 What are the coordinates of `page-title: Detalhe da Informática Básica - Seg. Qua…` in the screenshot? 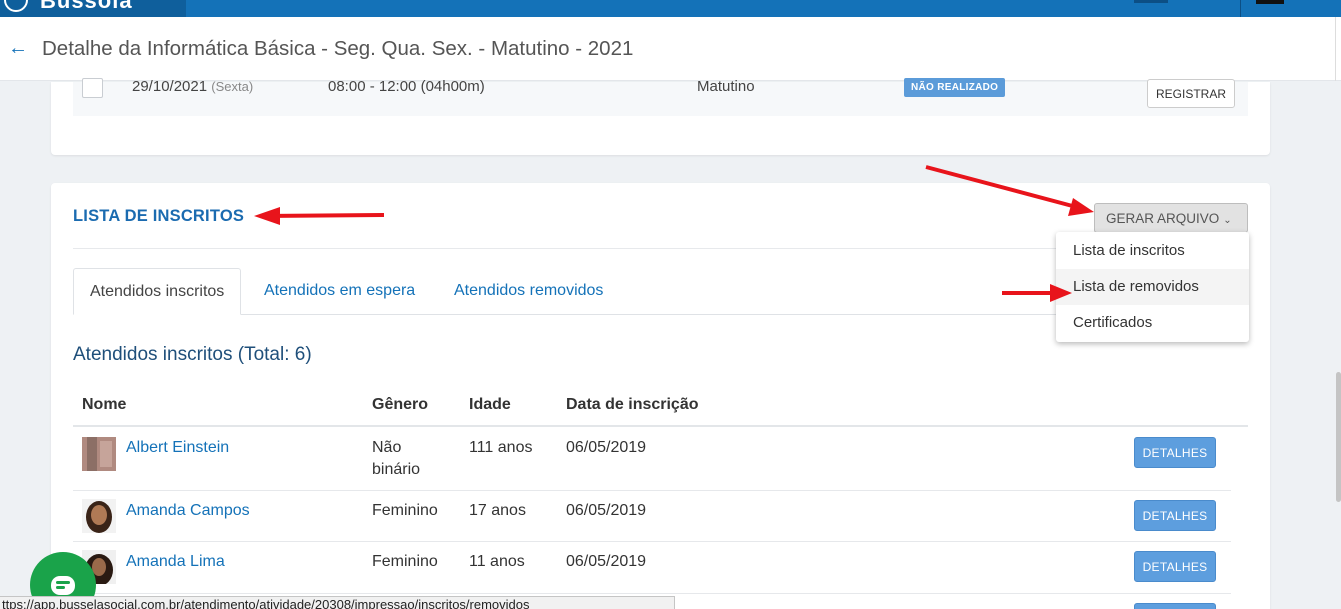 It's located at (338, 48).